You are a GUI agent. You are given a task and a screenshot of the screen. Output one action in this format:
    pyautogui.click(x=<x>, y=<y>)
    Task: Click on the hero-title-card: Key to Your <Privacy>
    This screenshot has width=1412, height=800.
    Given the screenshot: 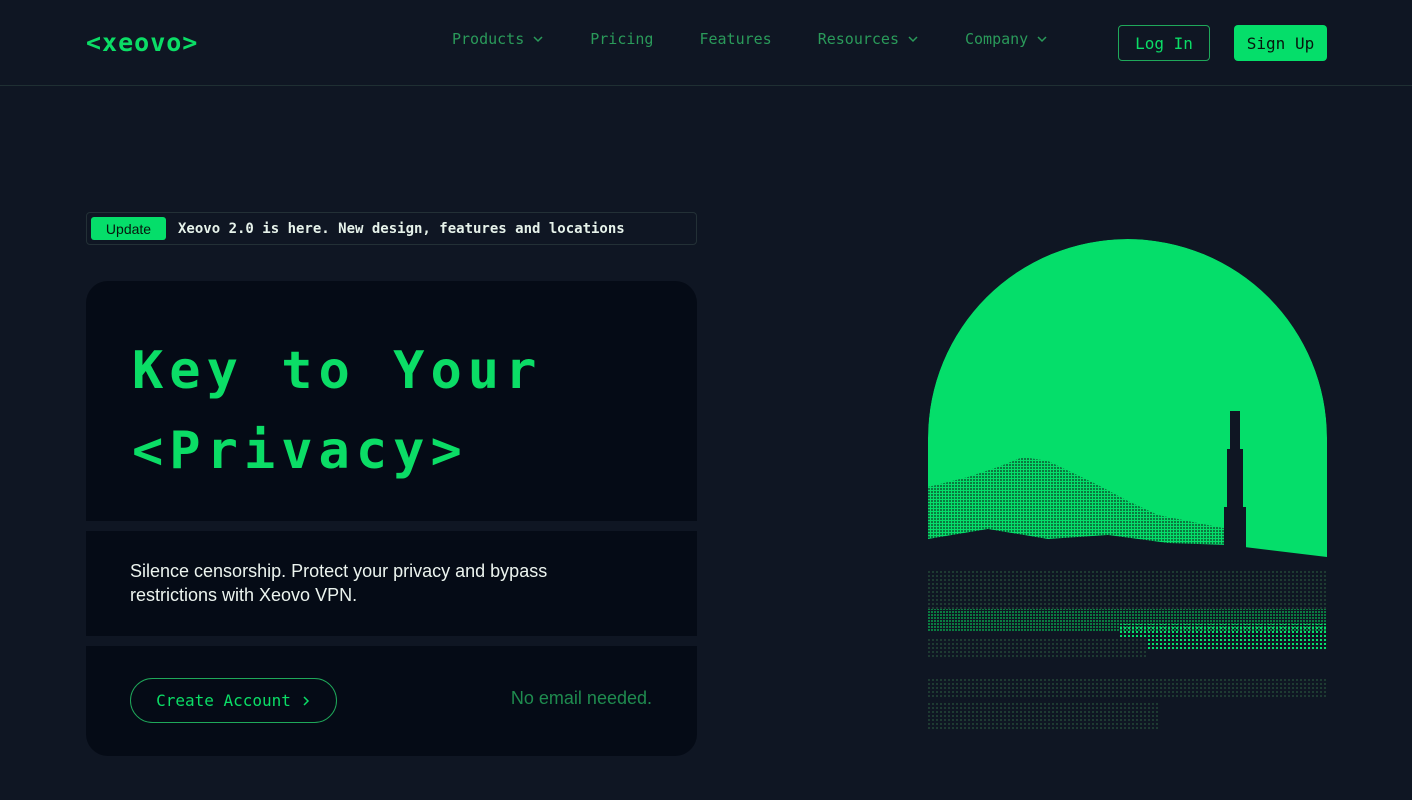 What is the action you would take?
    pyautogui.click(x=391, y=401)
    